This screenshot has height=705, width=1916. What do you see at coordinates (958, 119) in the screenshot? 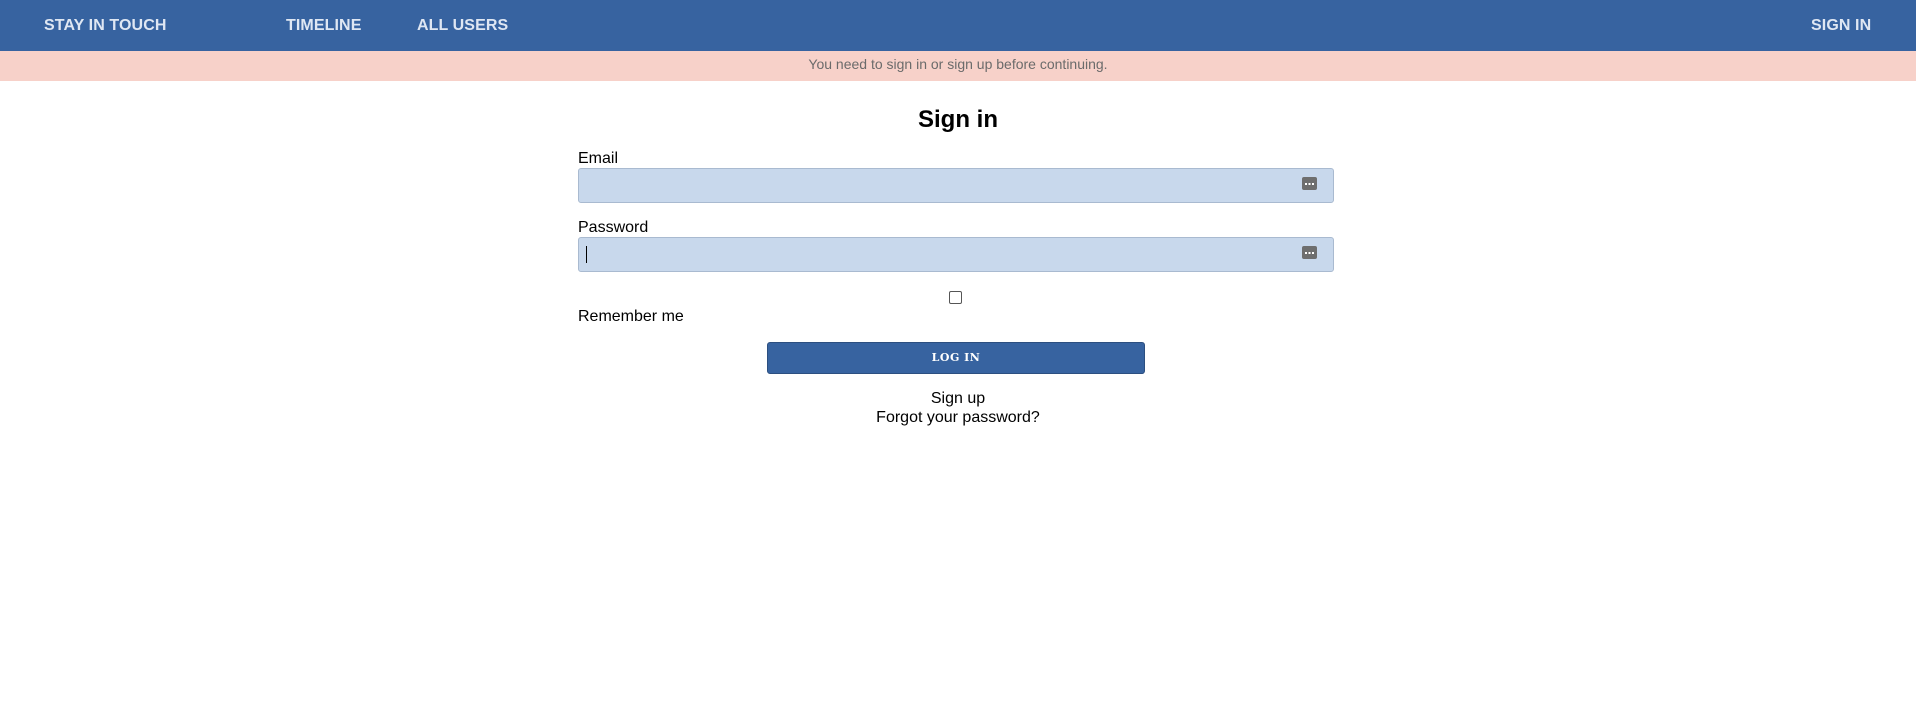
I see `page-title: Sign in` at bounding box center [958, 119].